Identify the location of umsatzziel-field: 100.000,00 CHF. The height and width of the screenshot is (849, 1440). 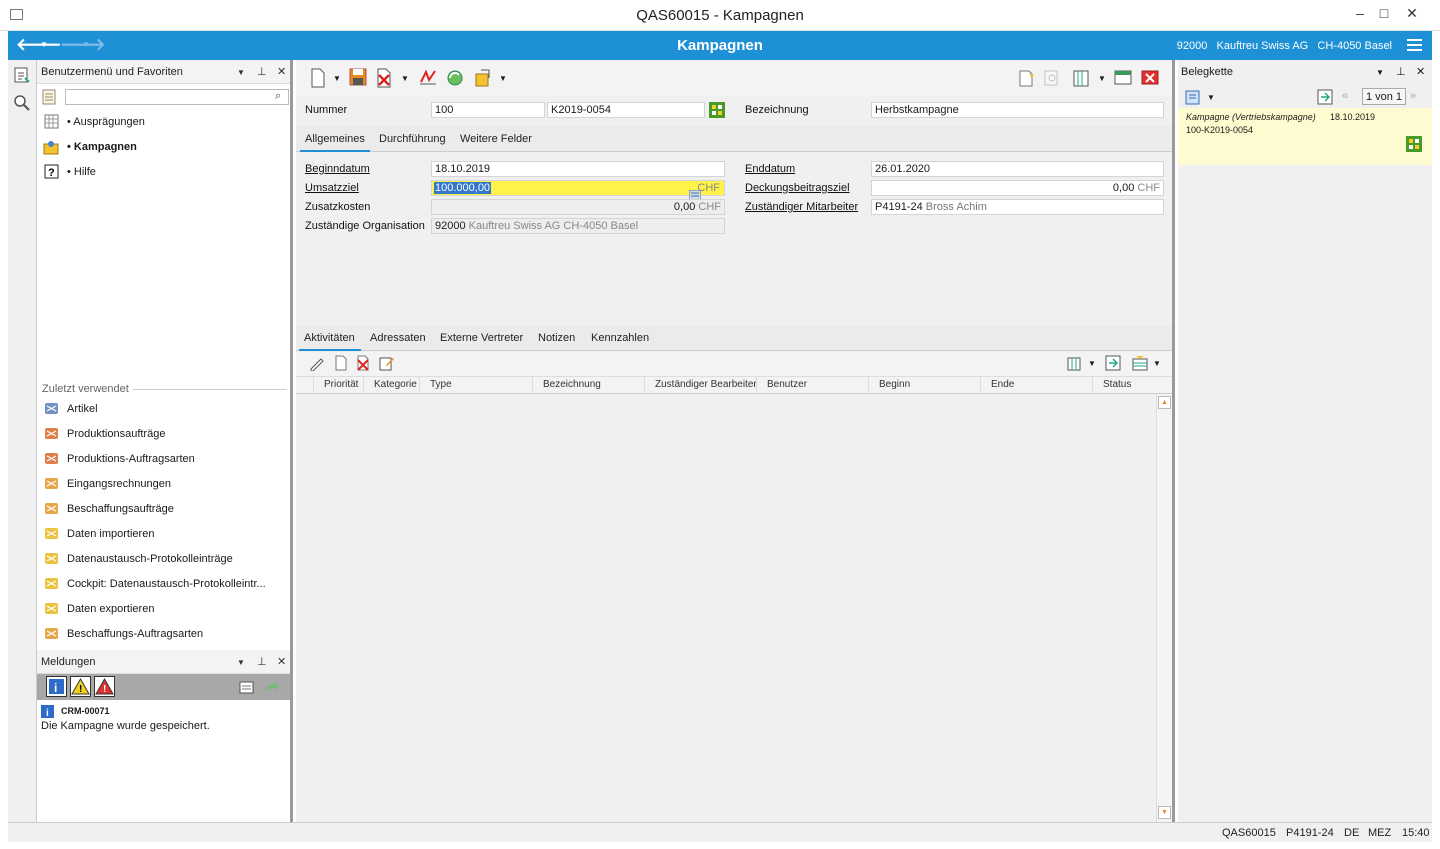
(578, 188).